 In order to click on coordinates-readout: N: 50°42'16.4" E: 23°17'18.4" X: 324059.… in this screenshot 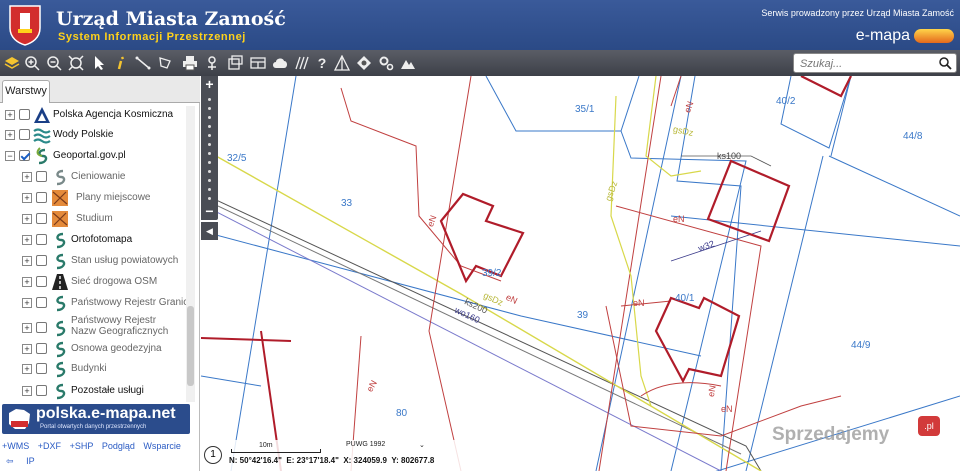, I will do `click(331, 460)`.